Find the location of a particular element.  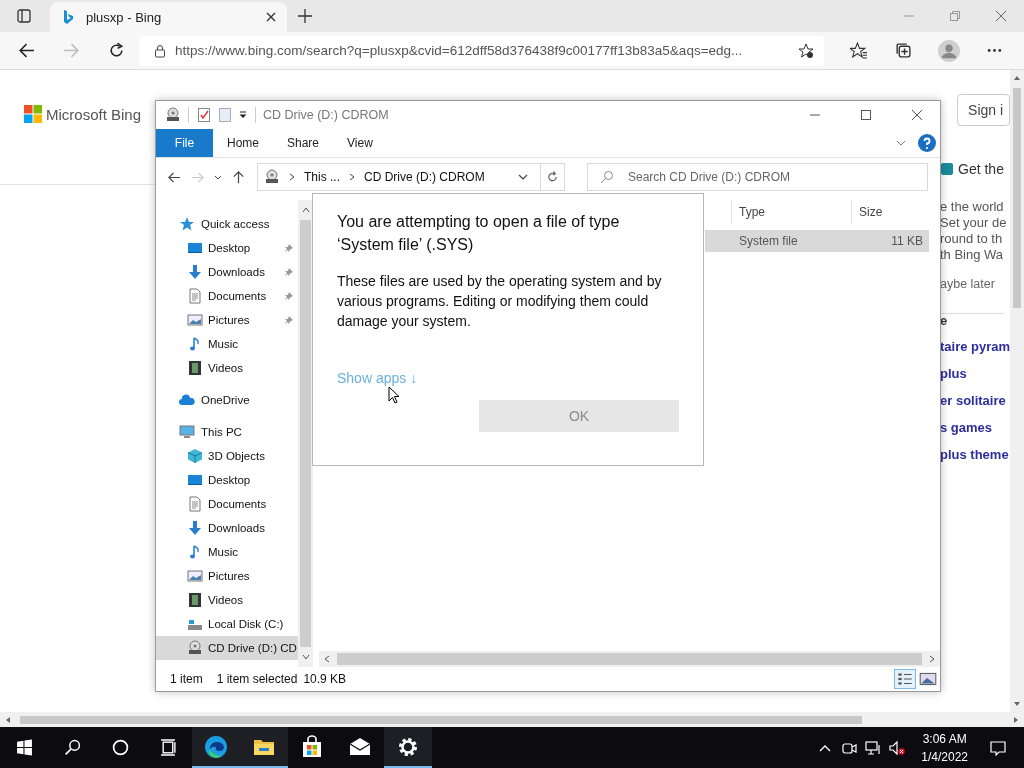

maybe-later-link: aybe later is located at coordinates (975, 284).